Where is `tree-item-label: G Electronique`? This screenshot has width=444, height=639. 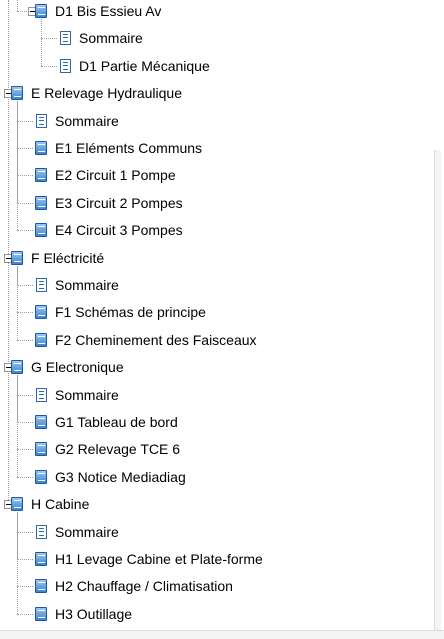
tree-item-label: G Electronique is located at coordinates (77, 367).